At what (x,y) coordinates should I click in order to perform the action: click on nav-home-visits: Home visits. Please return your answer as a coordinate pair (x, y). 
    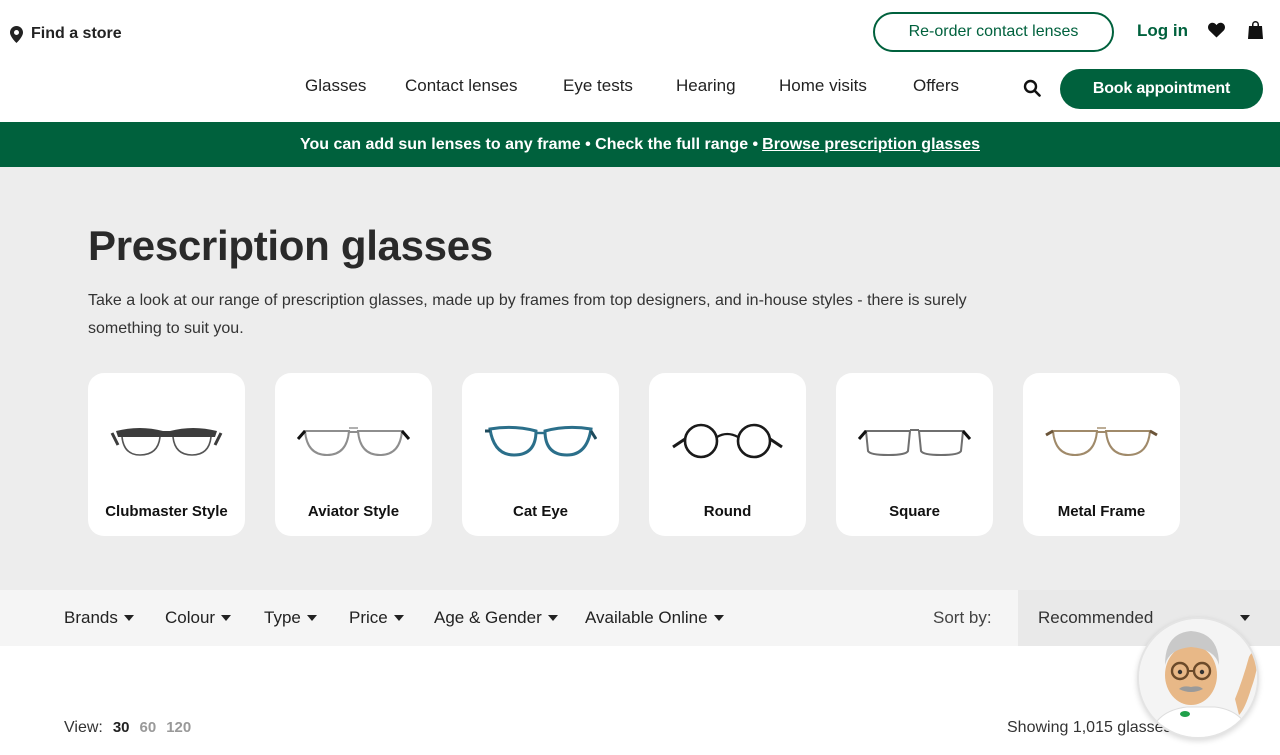
    Looking at the image, I should click on (823, 86).